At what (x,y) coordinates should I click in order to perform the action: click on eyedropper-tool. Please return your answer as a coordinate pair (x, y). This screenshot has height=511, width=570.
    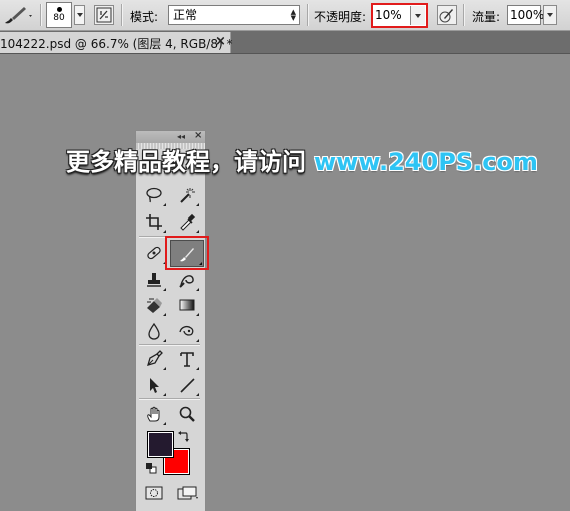
    Looking at the image, I should click on (187, 222).